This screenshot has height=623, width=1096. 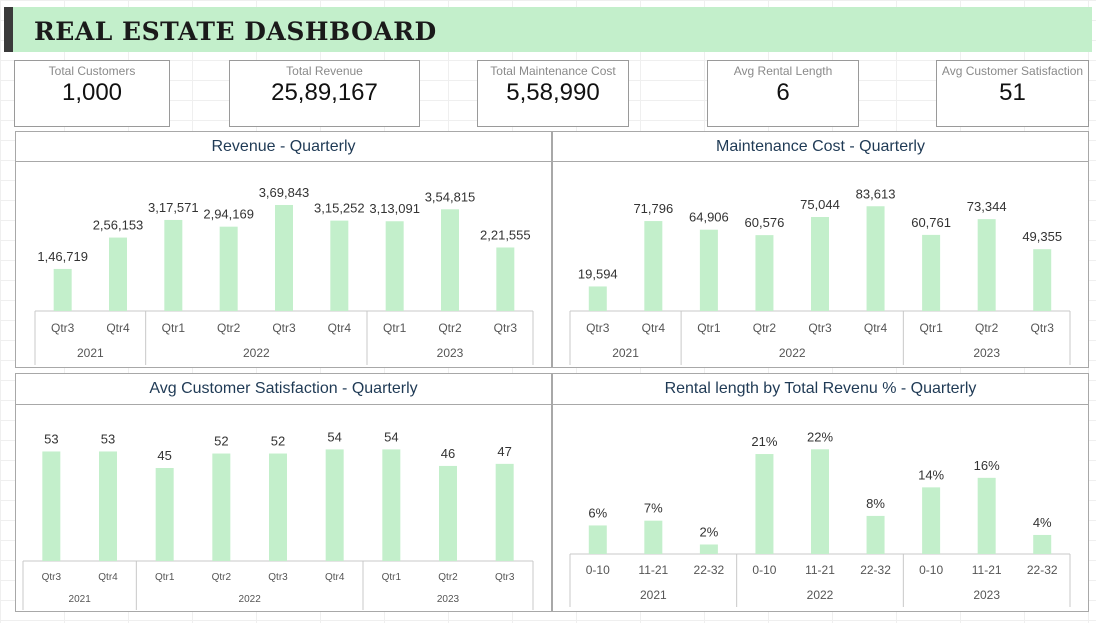 What do you see at coordinates (283, 146) in the screenshot?
I see `chart-title-revenue: Revenue - Quarterly` at bounding box center [283, 146].